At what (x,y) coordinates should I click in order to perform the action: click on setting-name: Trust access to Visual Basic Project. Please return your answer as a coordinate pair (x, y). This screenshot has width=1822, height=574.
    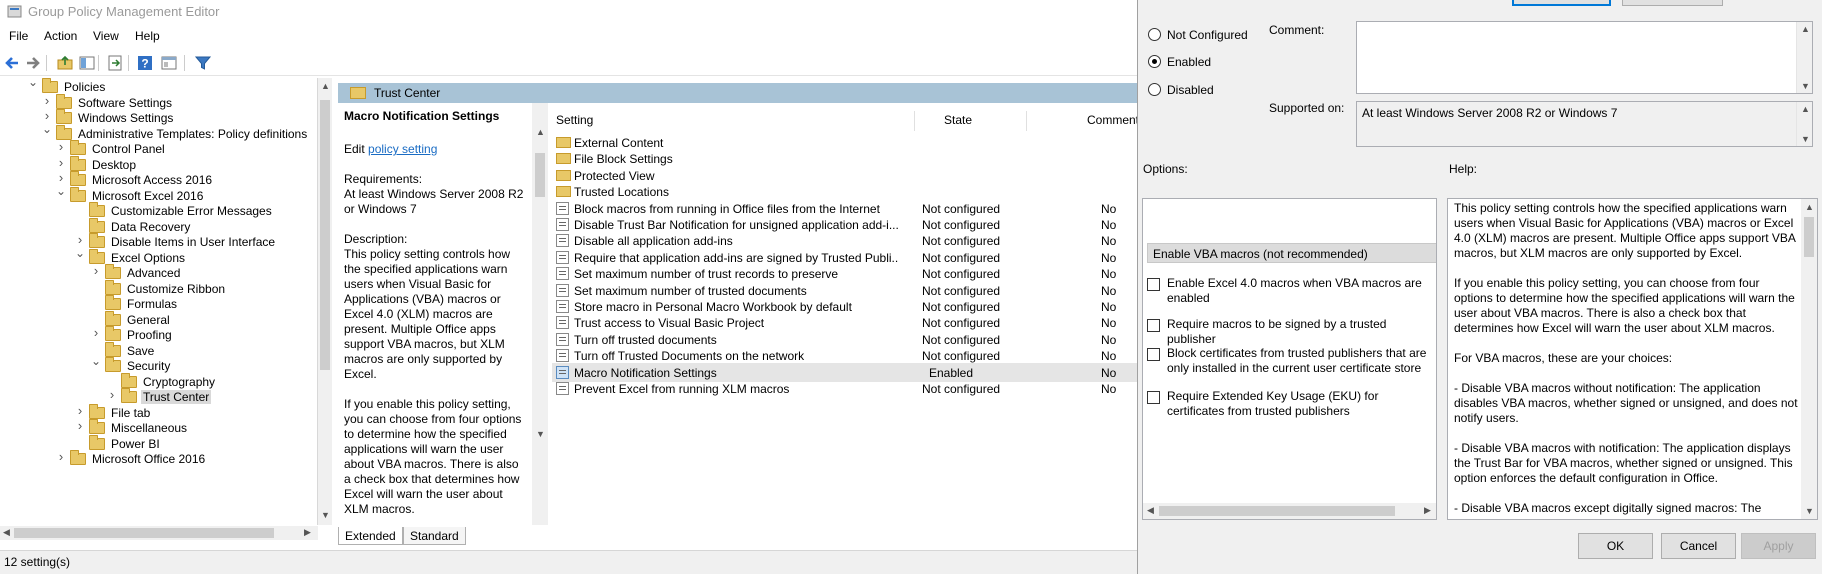
    Looking at the image, I should click on (669, 323).